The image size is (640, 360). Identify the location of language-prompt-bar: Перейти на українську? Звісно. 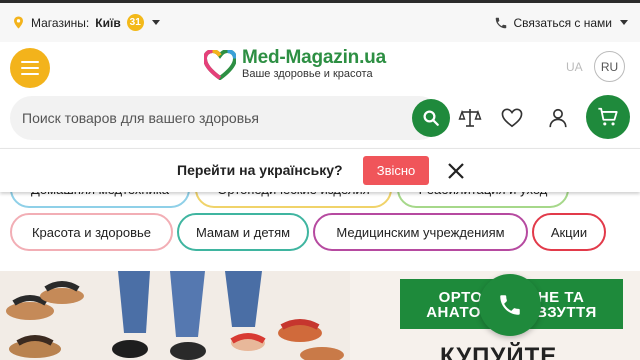
(320, 170).